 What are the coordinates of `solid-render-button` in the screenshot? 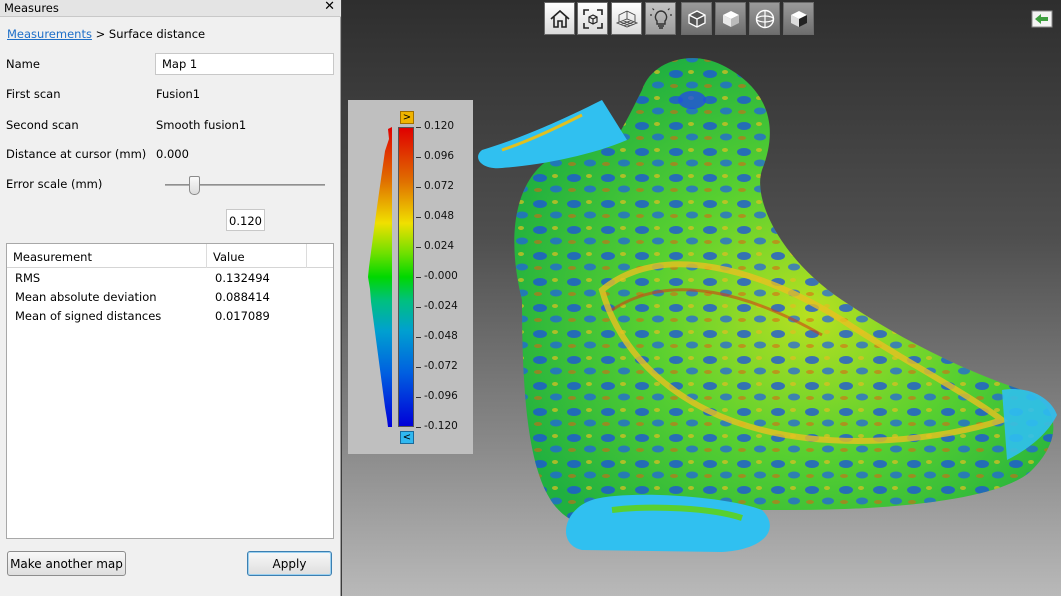 It's located at (696, 18).